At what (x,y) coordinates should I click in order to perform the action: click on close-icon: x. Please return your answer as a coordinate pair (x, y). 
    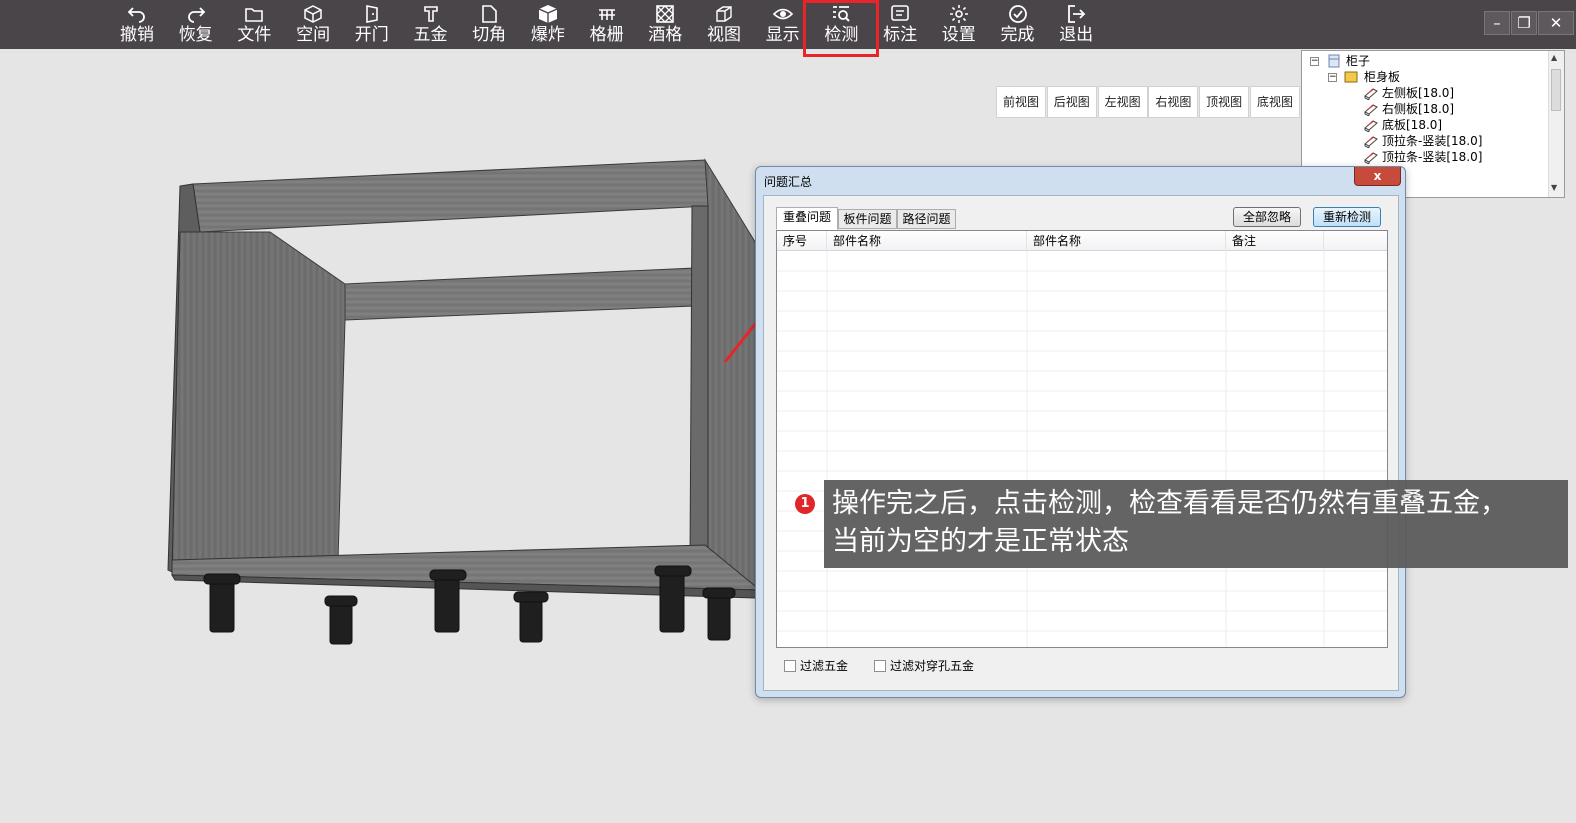
    Looking at the image, I should click on (1377, 176).